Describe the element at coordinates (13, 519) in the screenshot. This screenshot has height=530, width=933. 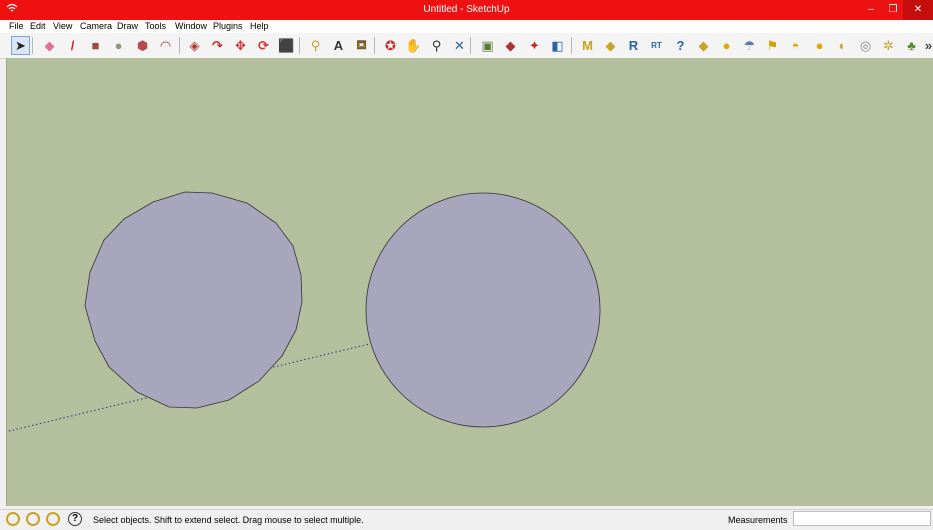
I see `georeference-status-icon` at that location.